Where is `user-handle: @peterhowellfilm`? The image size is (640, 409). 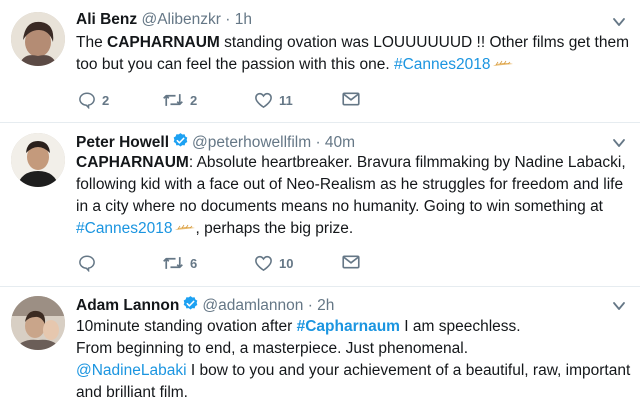 user-handle: @peterhowellfilm is located at coordinates (251, 142).